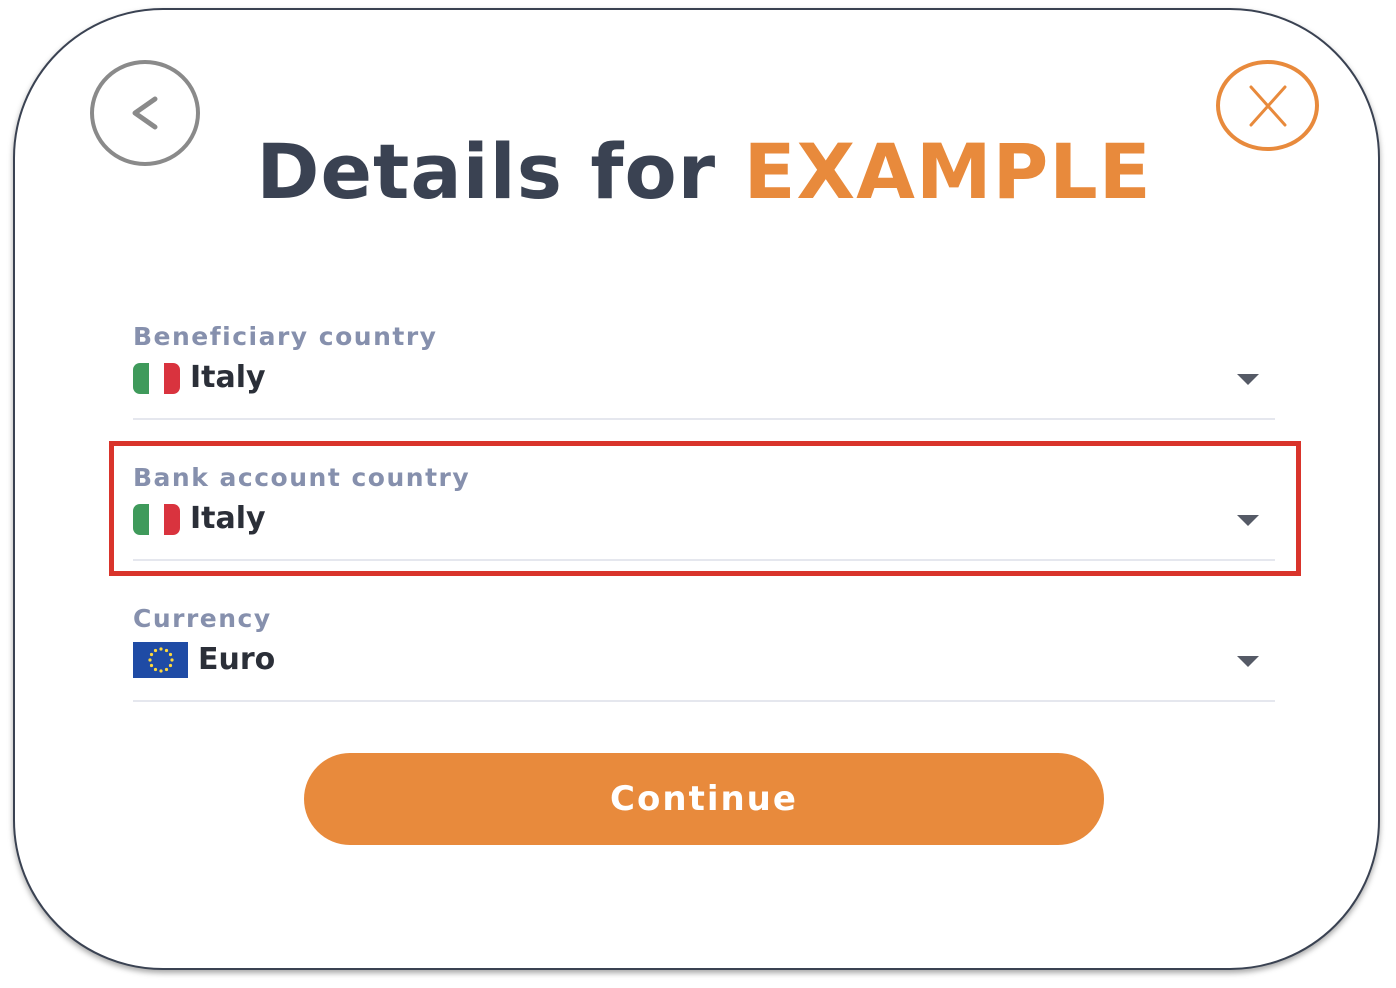  Describe the element at coordinates (704, 512) in the screenshot. I see `bank-account-country-field: Bank account country Italy` at that location.